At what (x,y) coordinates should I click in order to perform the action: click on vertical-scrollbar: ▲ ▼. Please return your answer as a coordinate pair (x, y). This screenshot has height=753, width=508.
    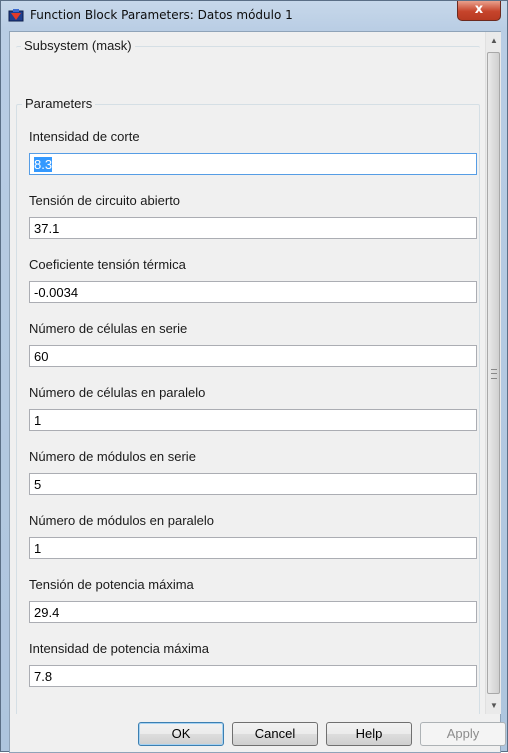
    Looking at the image, I should click on (493, 373).